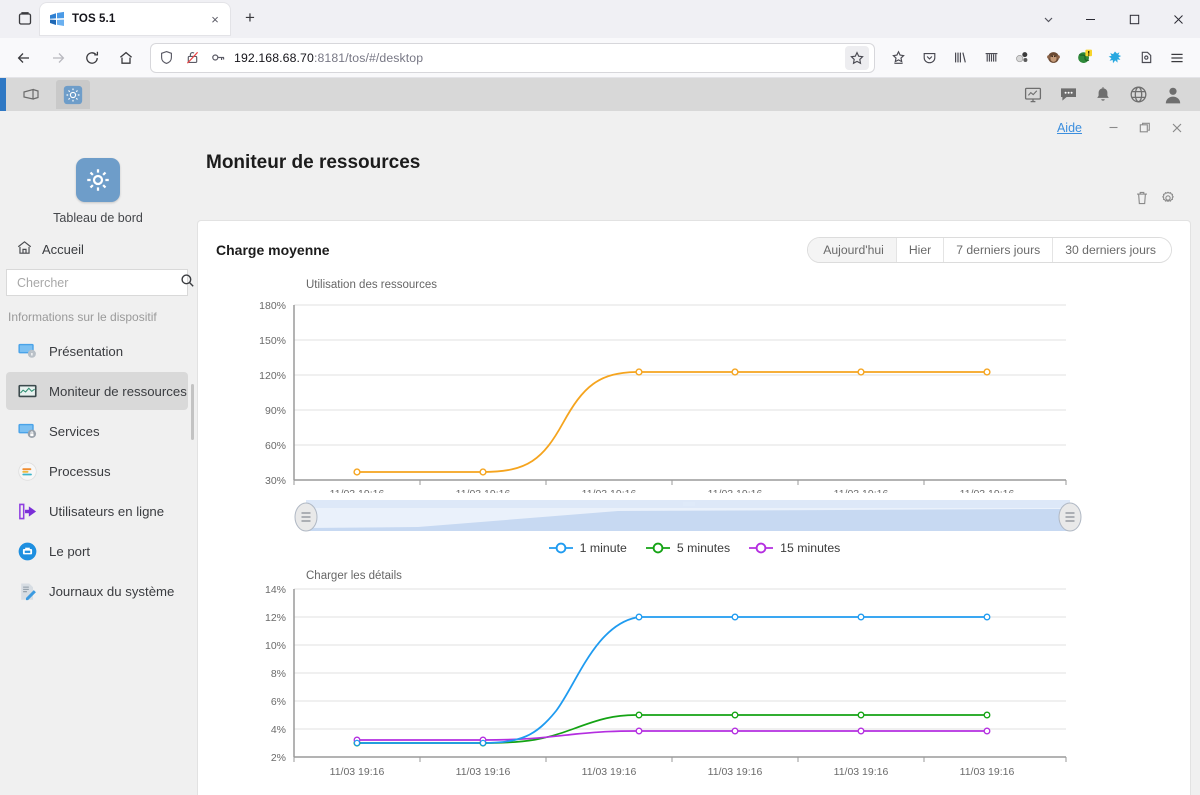 This screenshot has width=1200, height=795. What do you see at coordinates (192, 58) in the screenshot?
I see `broken-lock-icon` at bounding box center [192, 58].